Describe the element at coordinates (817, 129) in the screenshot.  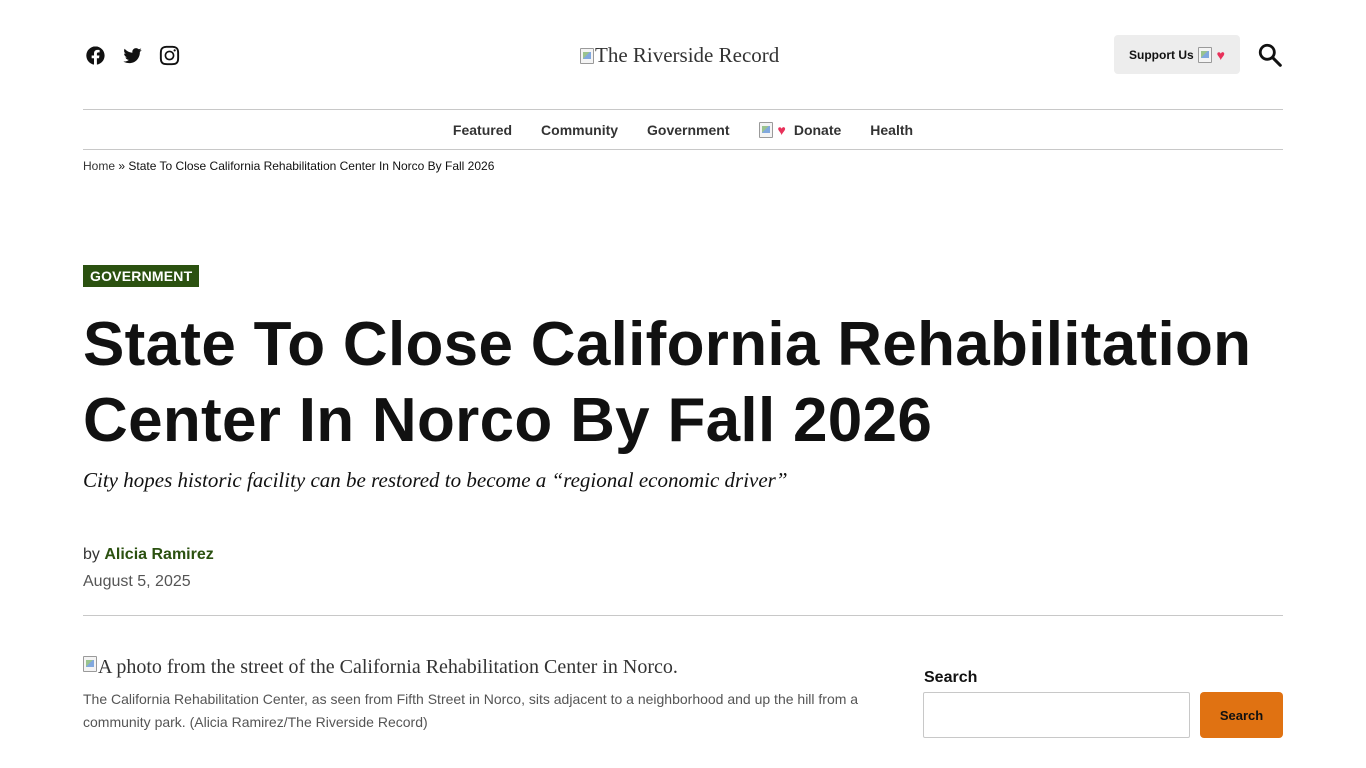
I see `nav-item-donate-label: Donate` at that location.